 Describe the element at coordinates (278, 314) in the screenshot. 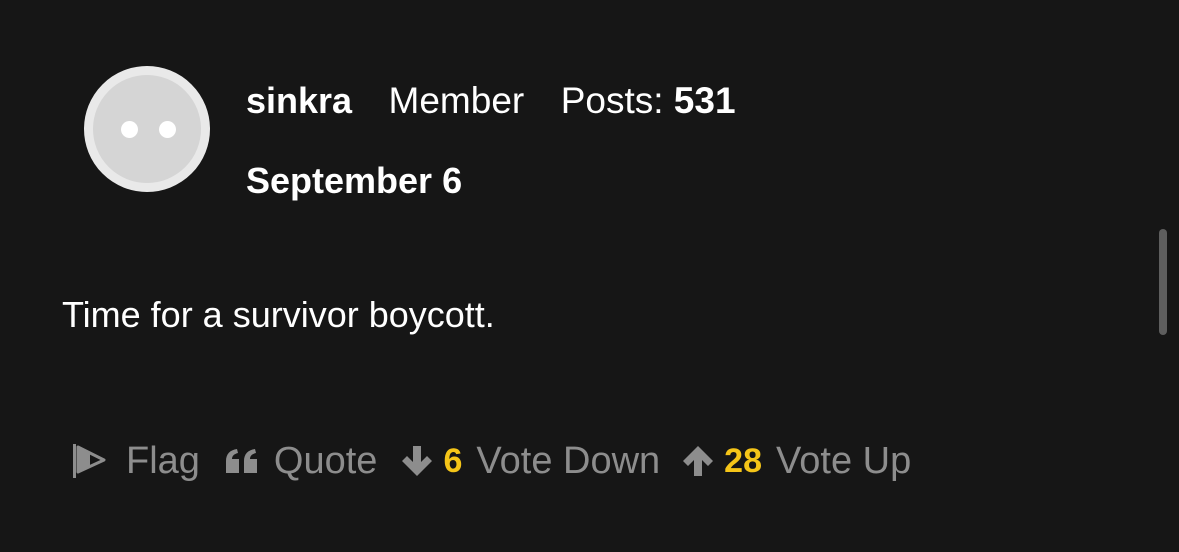

I see `post-body: Time for a survivor boycott.` at that location.